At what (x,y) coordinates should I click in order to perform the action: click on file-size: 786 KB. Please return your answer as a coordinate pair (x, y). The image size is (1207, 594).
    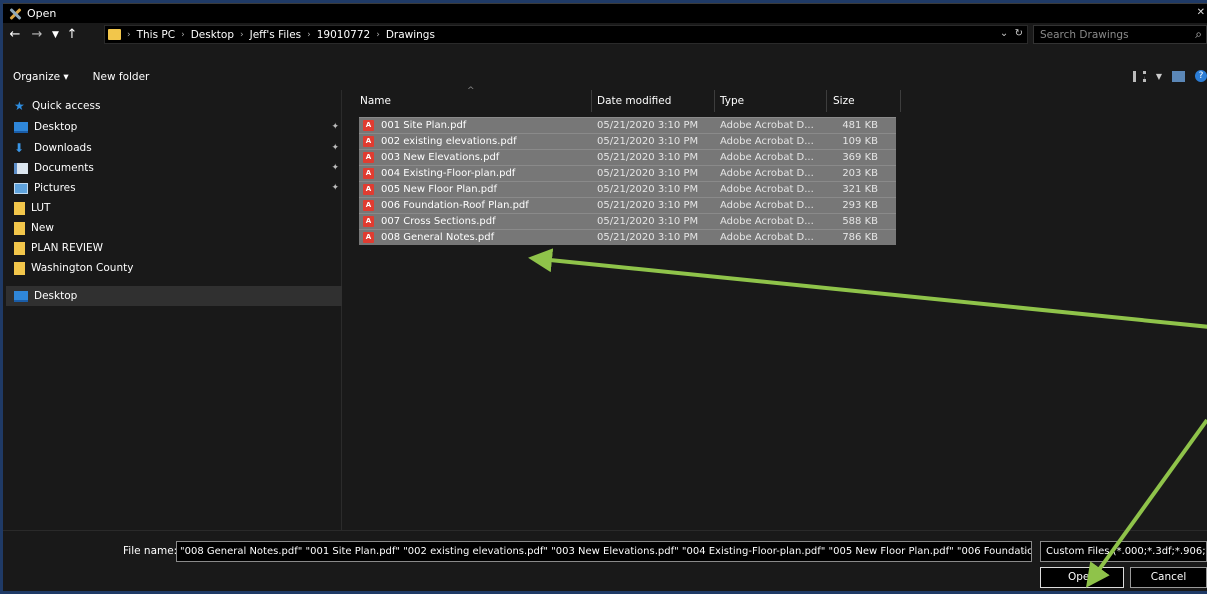
    Looking at the image, I should click on (860, 237).